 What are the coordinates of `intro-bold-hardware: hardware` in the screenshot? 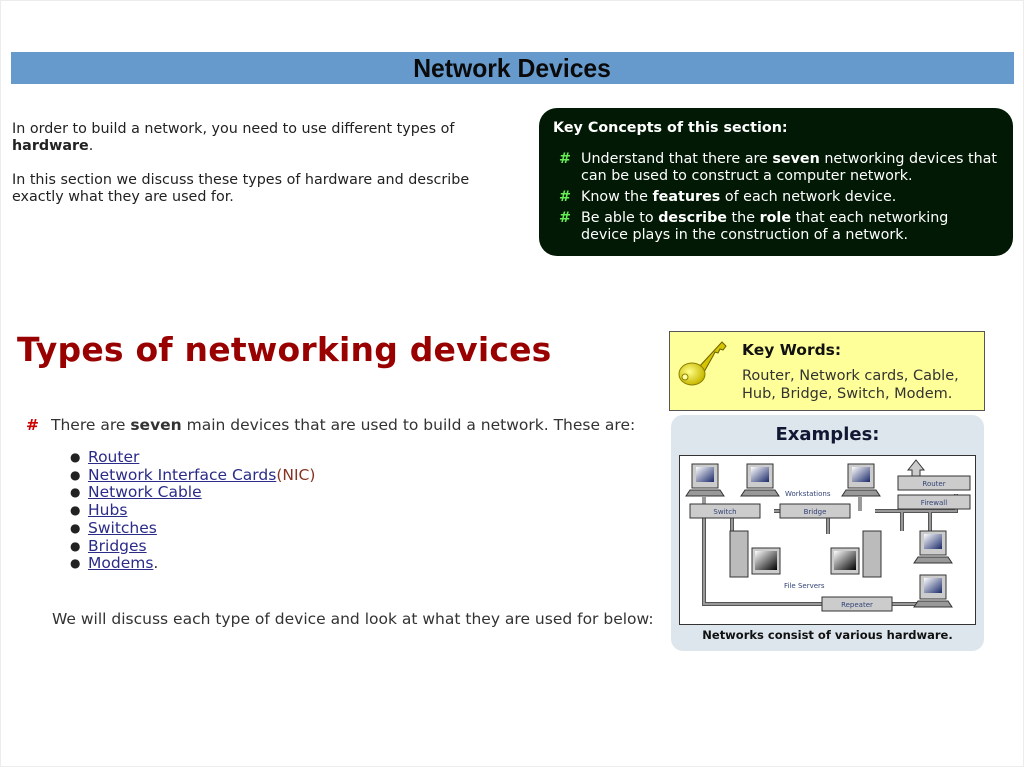 It's located at (50, 146).